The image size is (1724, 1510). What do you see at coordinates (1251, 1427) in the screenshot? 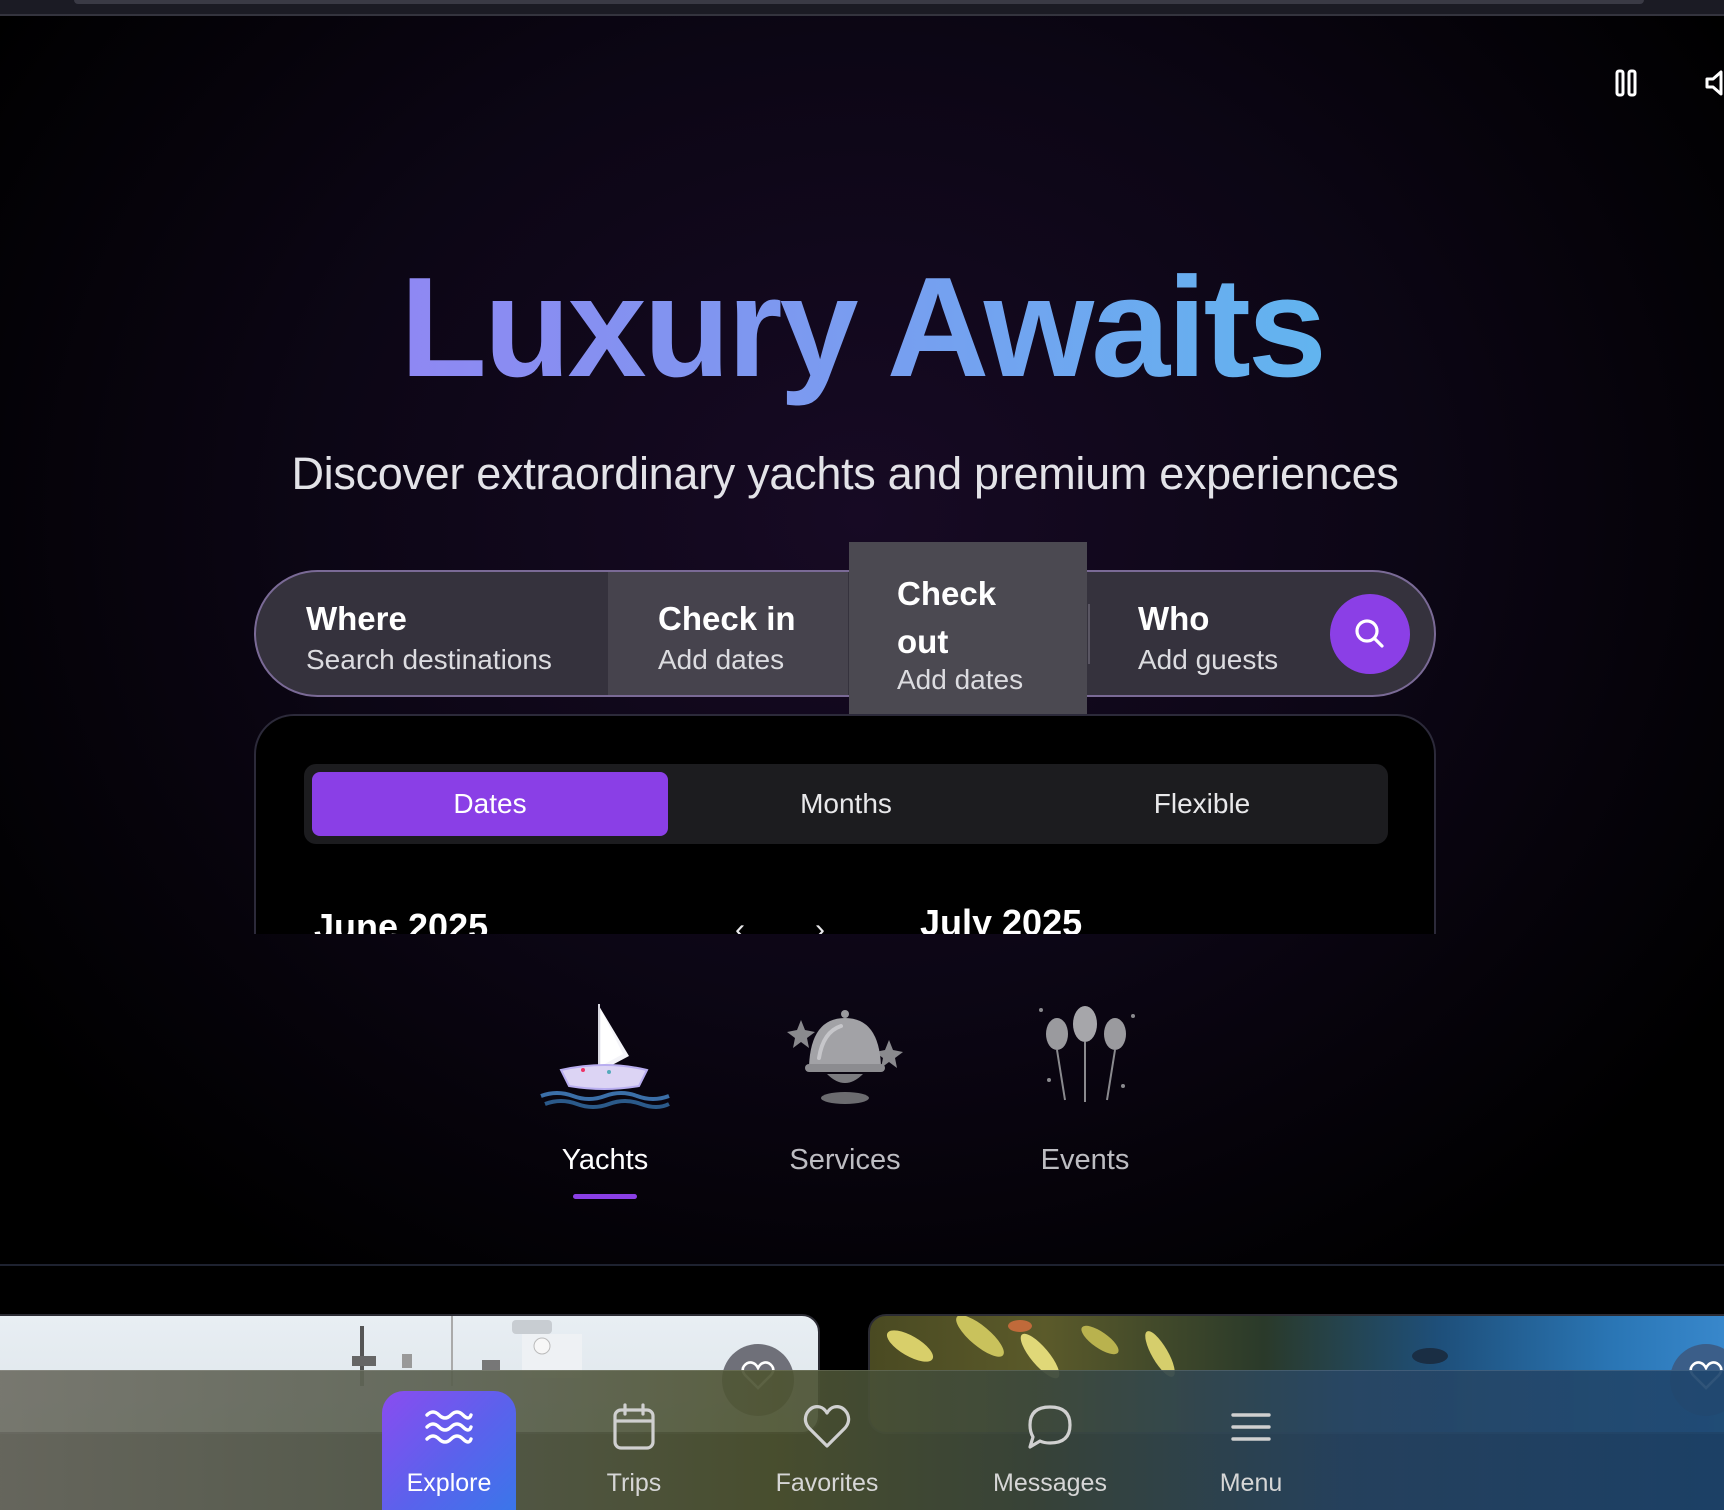
I see `hamburger-menu-icon` at bounding box center [1251, 1427].